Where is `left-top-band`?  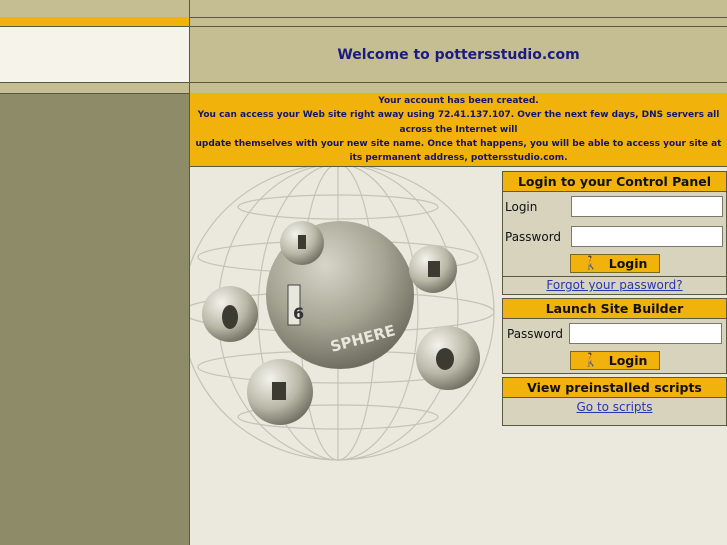 left-top-band is located at coordinates (95, 8).